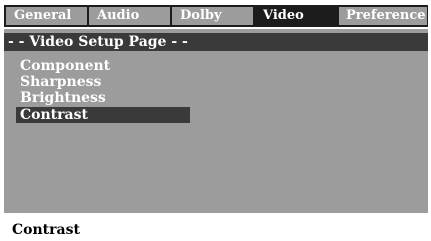 This screenshot has width=431, height=241. I want to click on menu-item-brightness: Brightness, so click(103, 98).